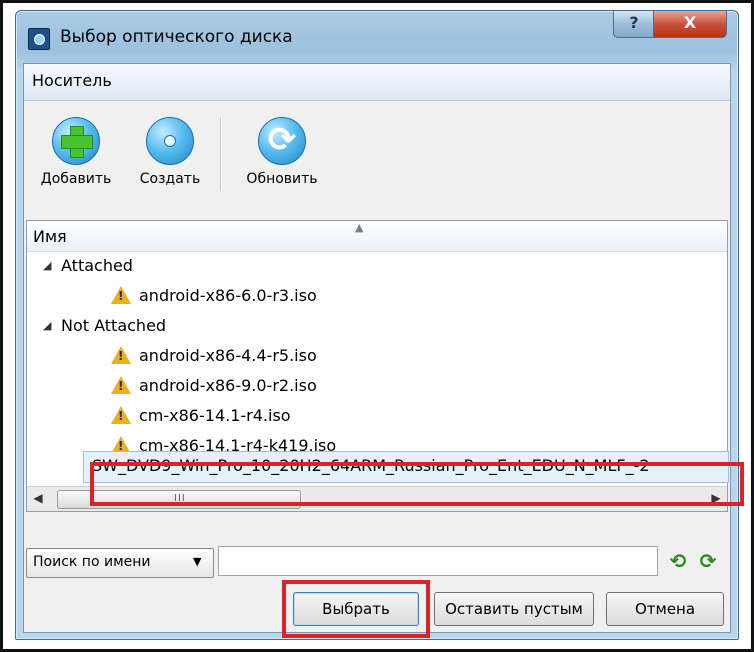 This screenshot has width=754, height=652. Describe the element at coordinates (634, 24) in the screenshot. I see `help-button: ?` at that location.